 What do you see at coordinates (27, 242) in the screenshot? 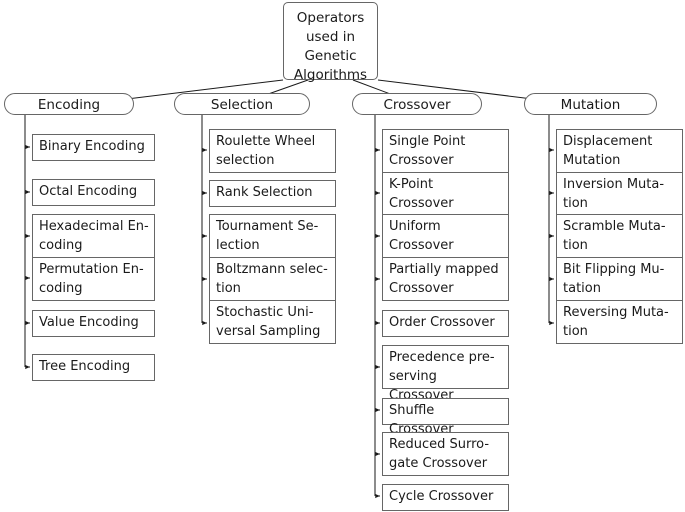
I see `branch-edges-encoding` at bounding box center [27, 242].